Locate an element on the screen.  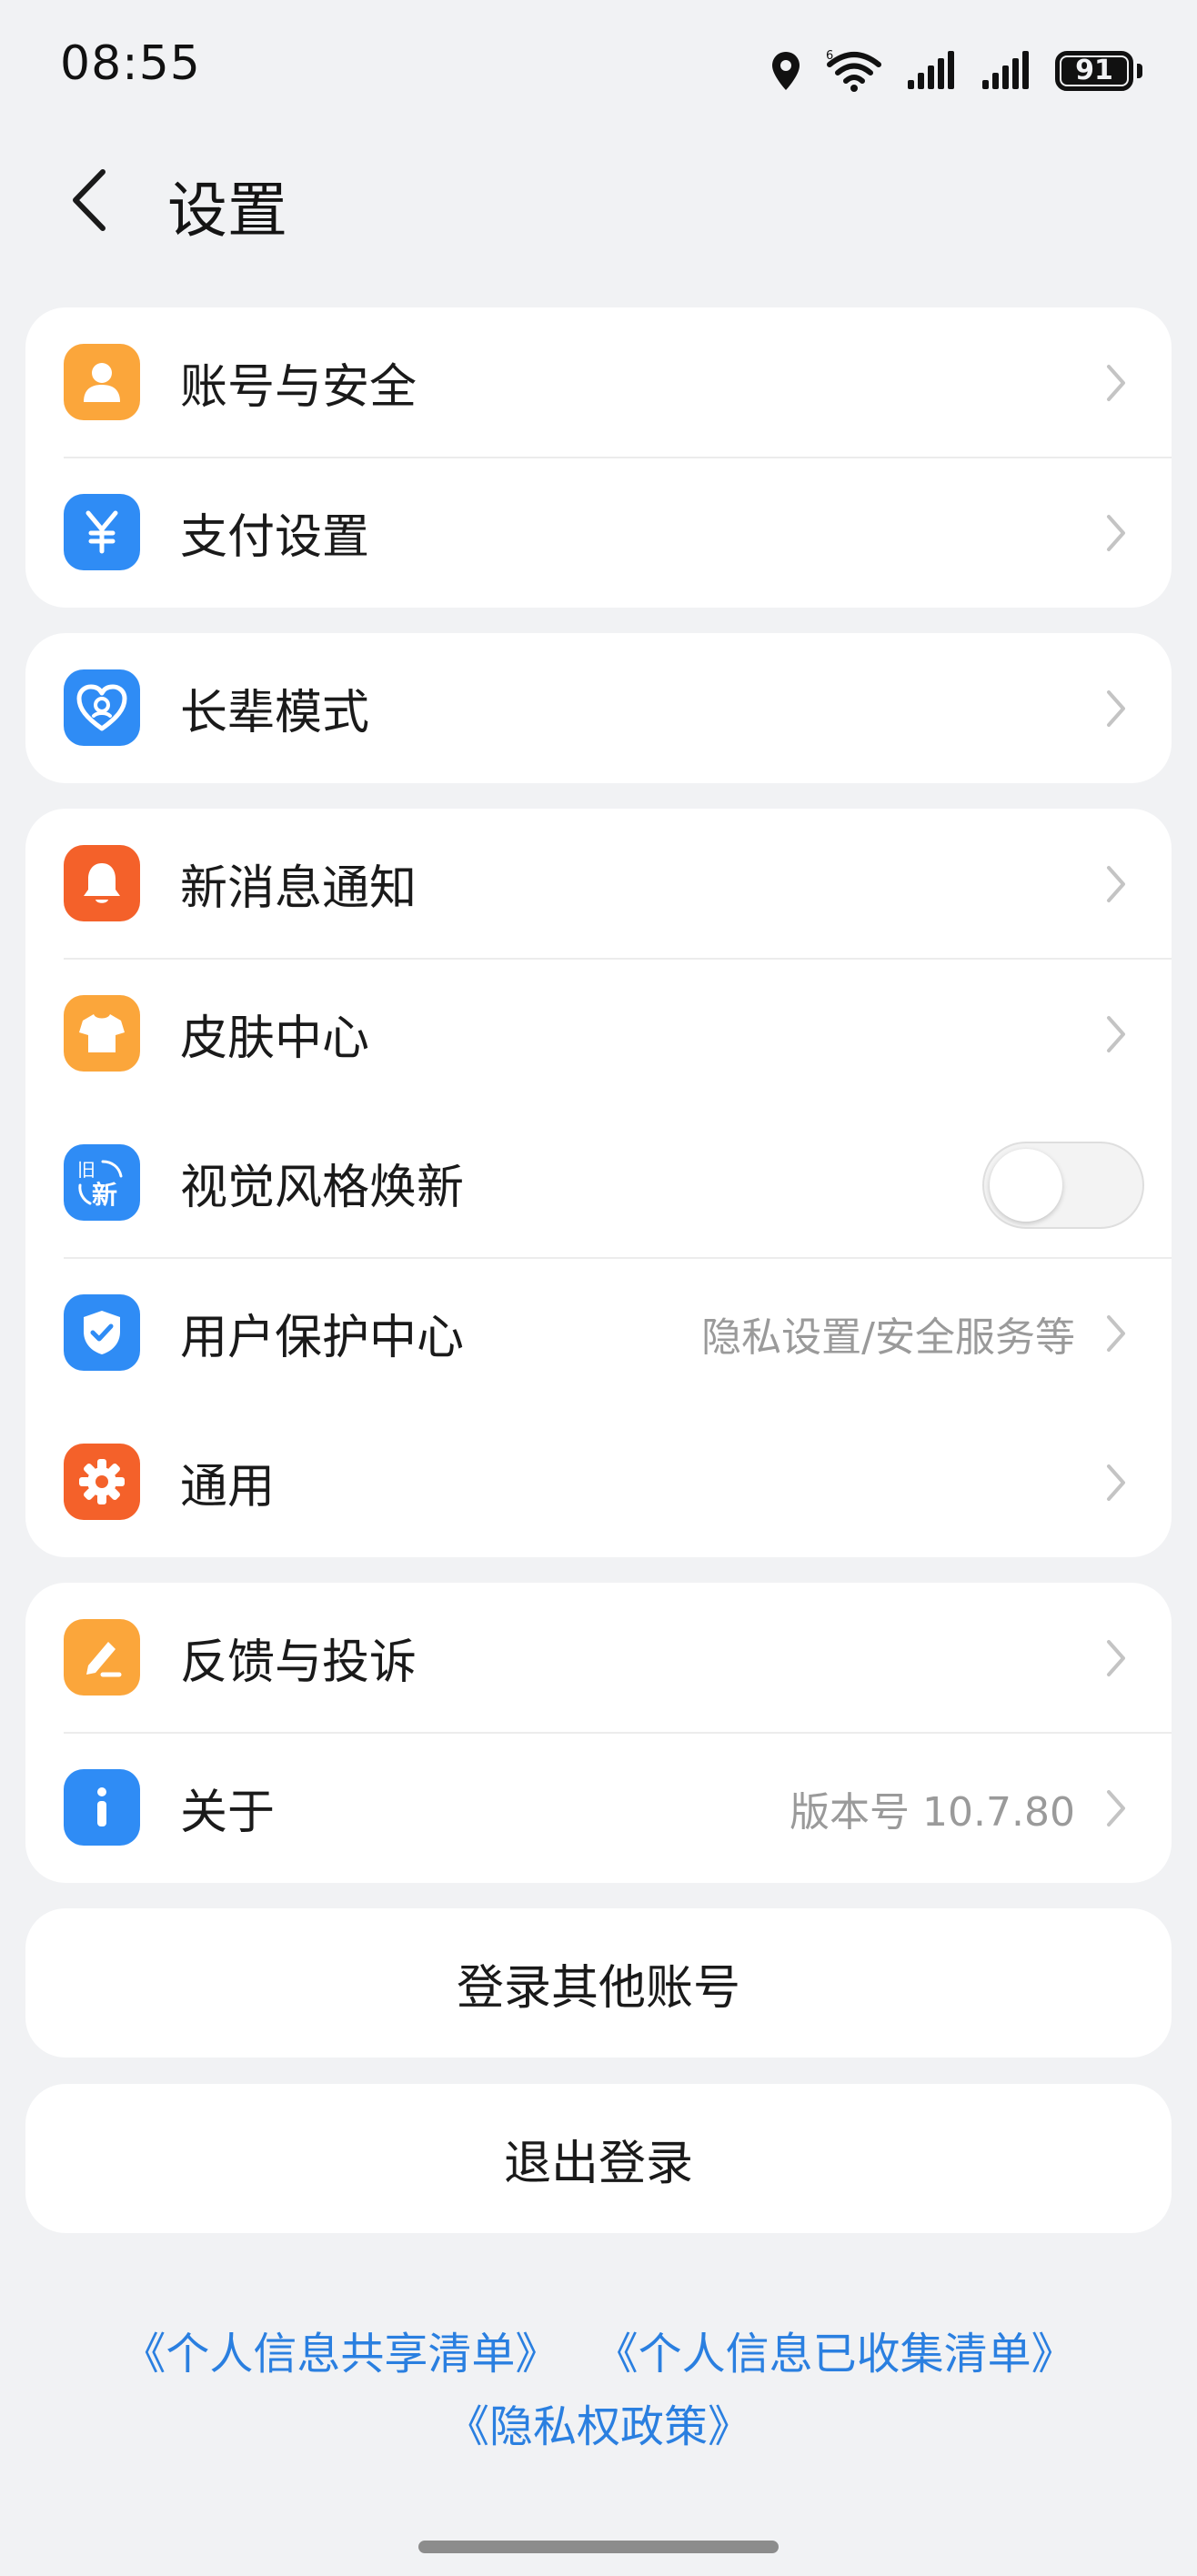
location-icon is located at coordinates (786, 71).